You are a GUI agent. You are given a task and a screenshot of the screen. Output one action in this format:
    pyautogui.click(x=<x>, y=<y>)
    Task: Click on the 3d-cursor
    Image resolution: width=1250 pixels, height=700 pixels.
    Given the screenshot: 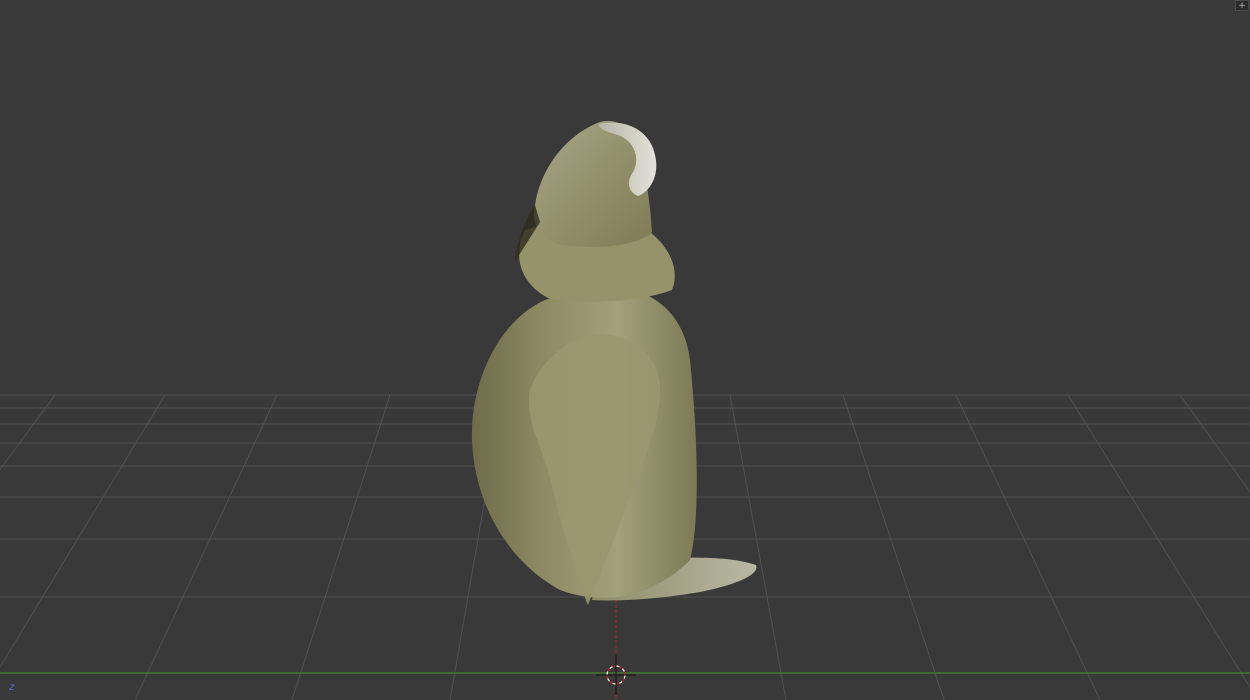 What is the action you would take?
    pyautogui.click(x=616, y=675)
    